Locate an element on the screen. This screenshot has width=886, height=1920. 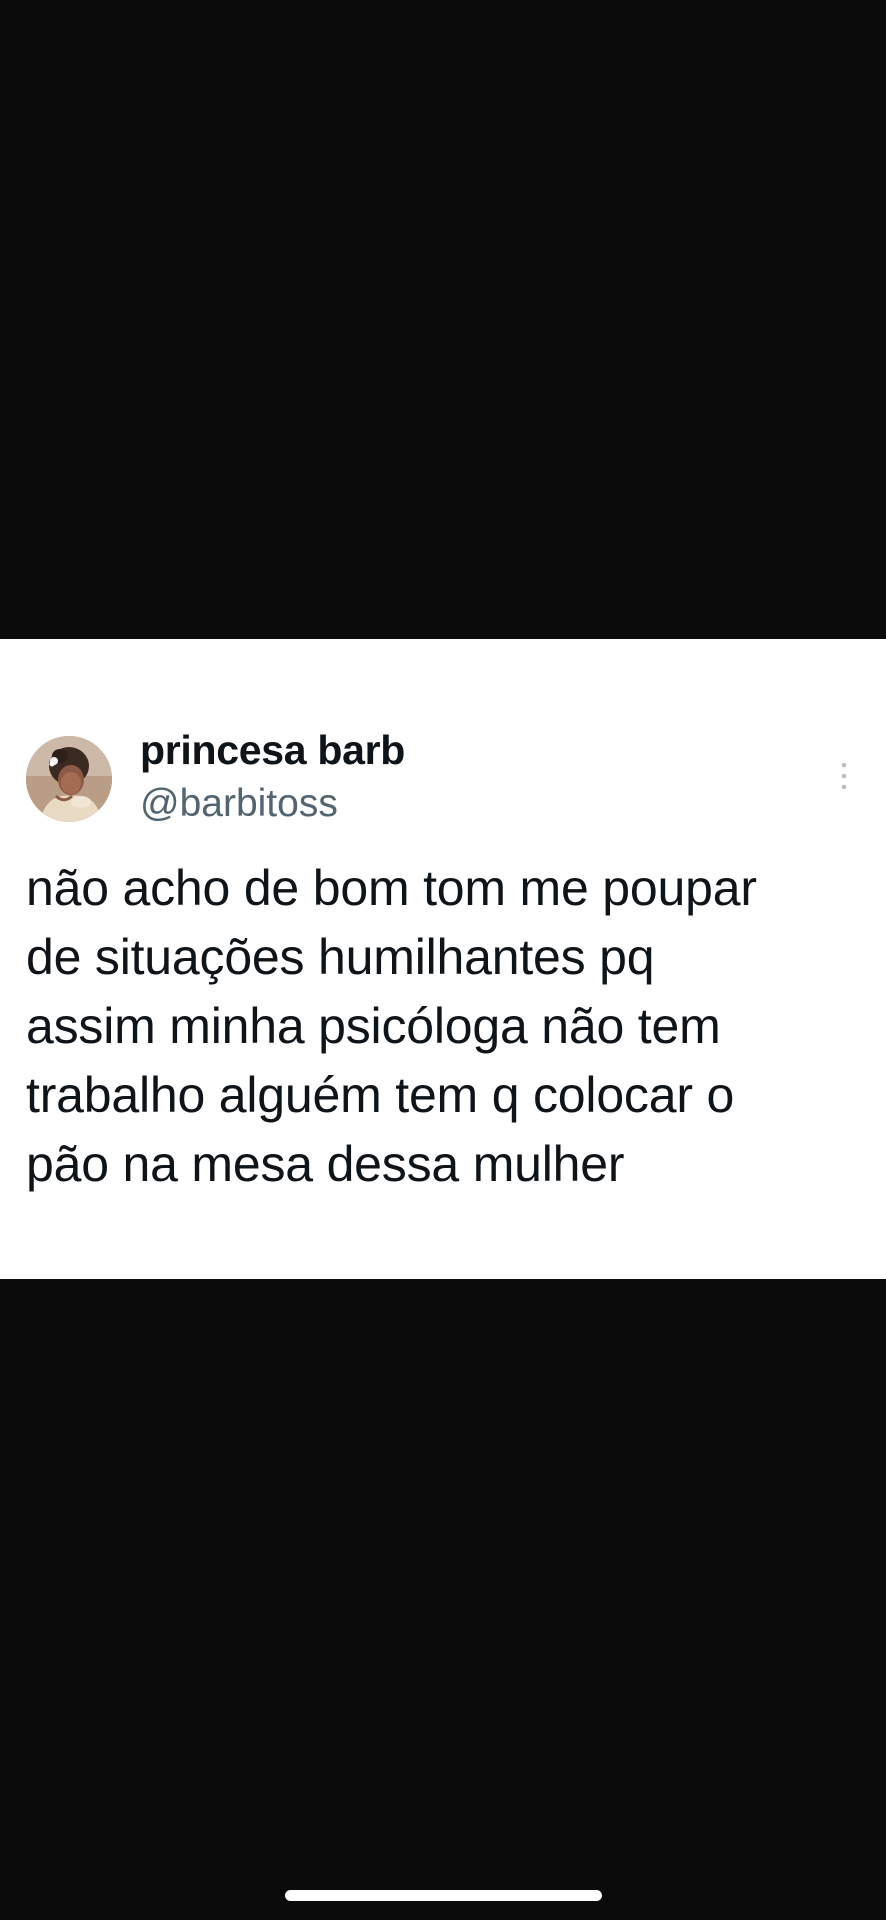
avatar is located at coordinates (69, 779).